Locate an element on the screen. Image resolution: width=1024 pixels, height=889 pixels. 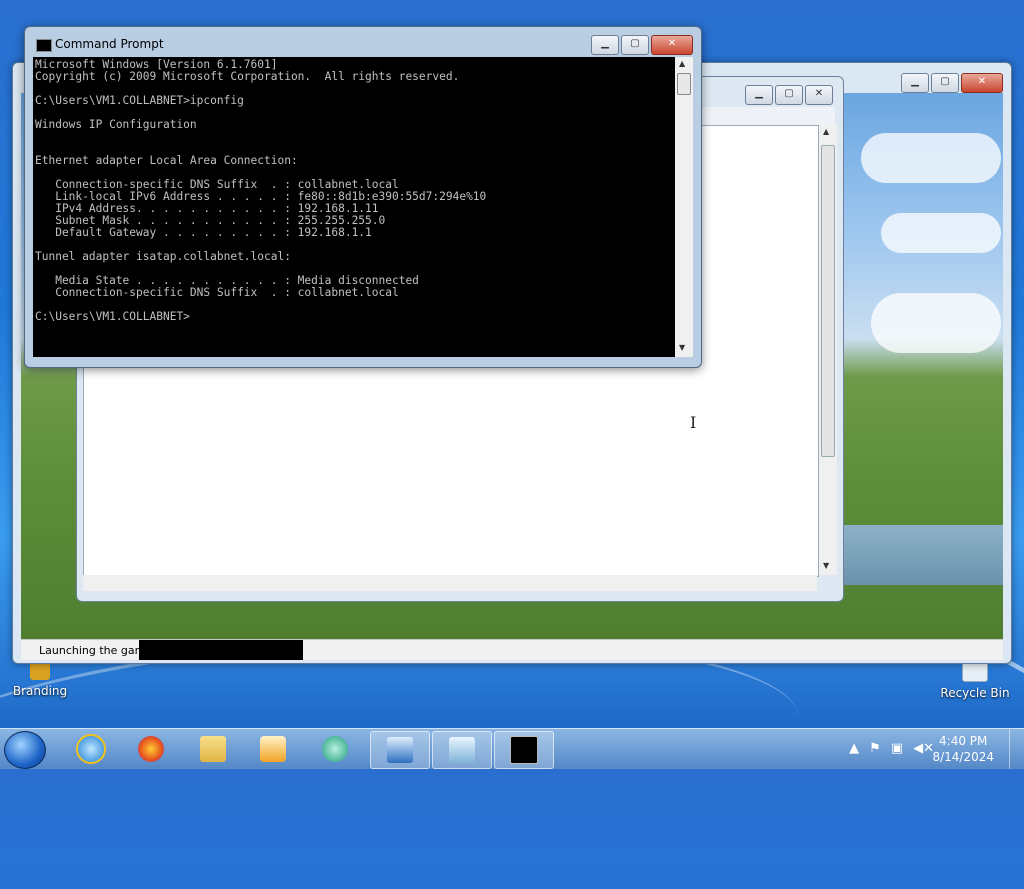
editor-window-controls: ▁ ▢ ✕ is located at coordinates (789, 95).